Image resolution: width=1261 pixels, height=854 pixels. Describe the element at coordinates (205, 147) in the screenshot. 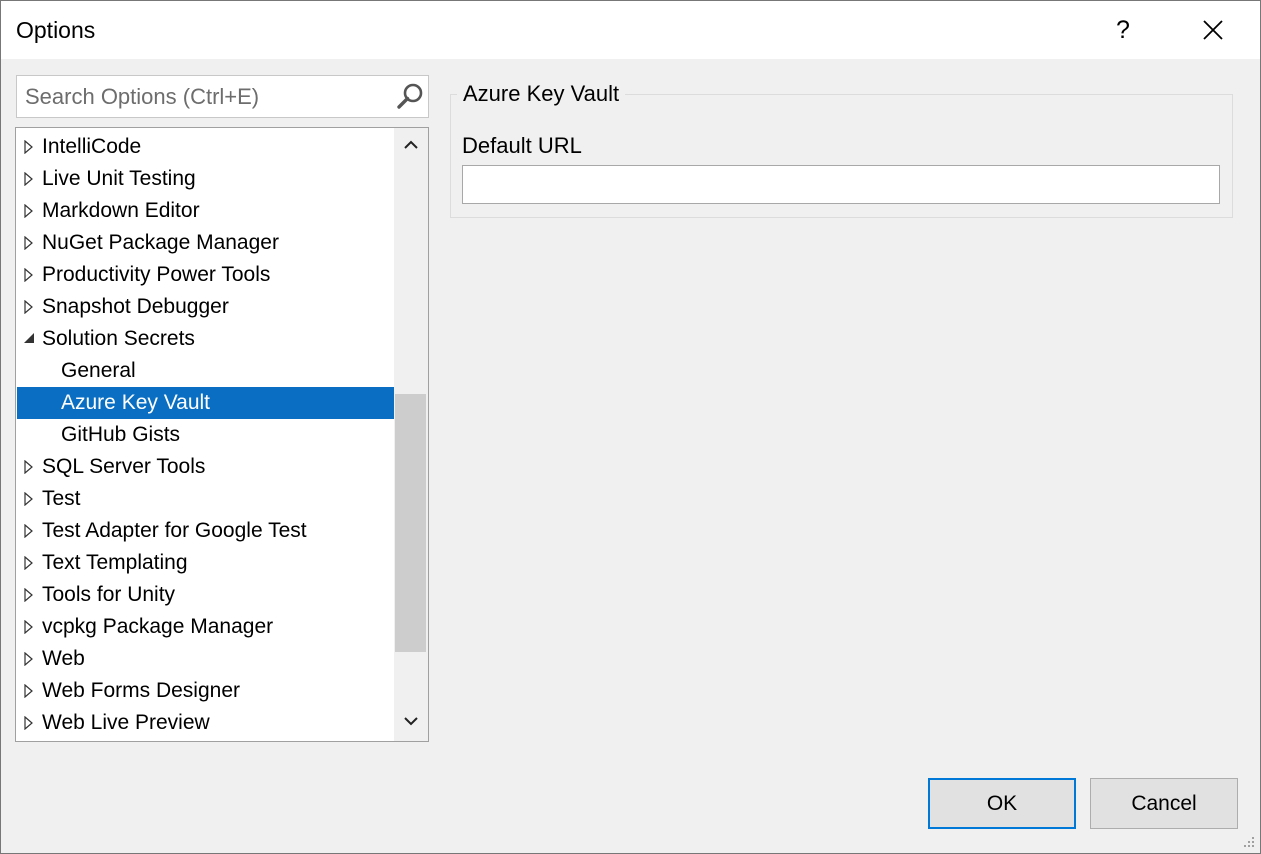

I see `tree-item-intellicode: IntelliCode` at that location.